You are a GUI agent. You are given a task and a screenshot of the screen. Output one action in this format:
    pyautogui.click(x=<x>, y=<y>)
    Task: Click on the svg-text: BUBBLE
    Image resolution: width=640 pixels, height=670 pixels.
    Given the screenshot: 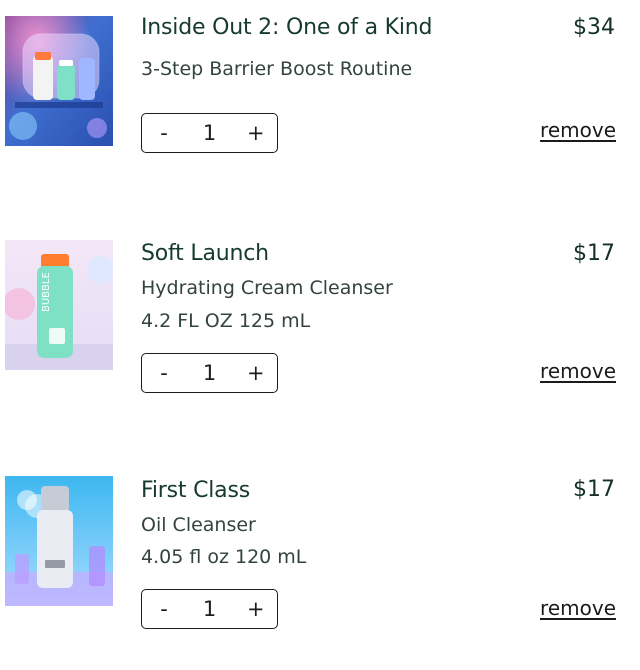 What is the action you would take?
    pyautogui.click(x=46, y=292)
    